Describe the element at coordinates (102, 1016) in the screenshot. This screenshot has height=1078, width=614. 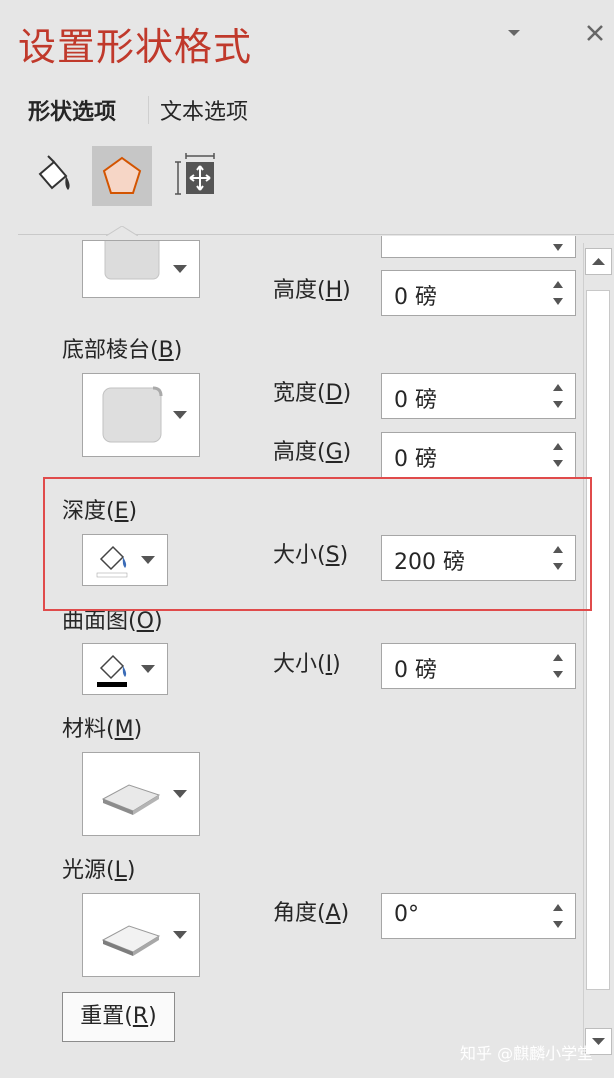
I see `reset-button-label: 重置` at that location.